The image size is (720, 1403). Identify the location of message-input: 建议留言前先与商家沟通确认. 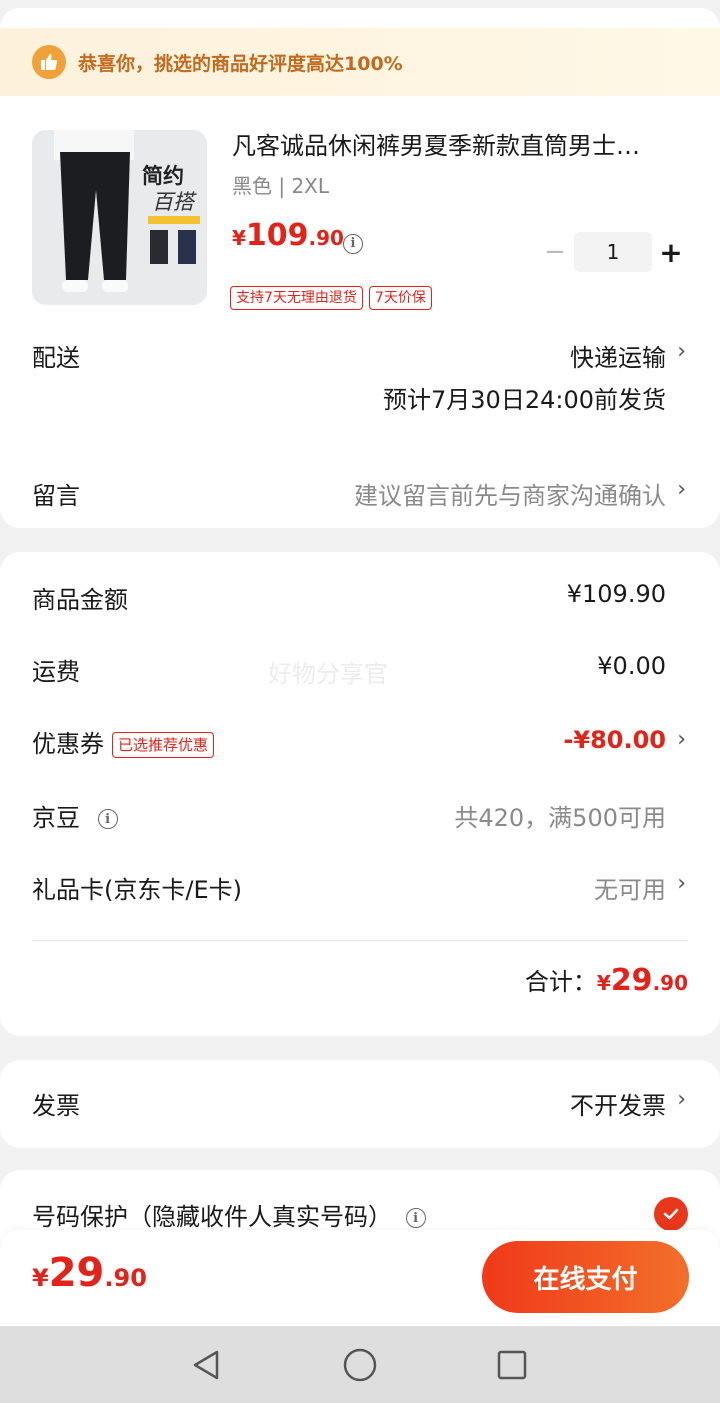
(510, 493).